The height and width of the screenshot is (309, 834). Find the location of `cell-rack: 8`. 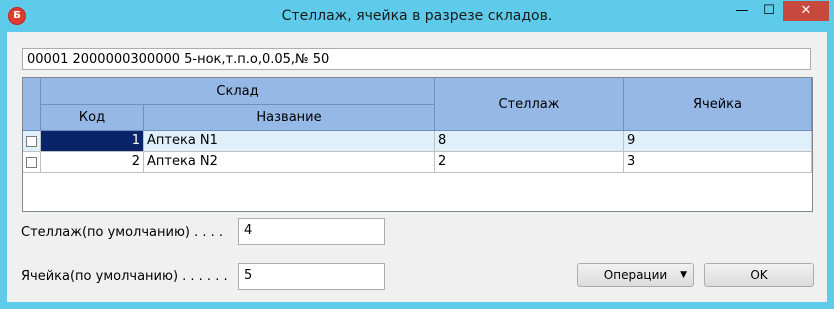

cell-rack: 8 is located at coordinates (529, 141).